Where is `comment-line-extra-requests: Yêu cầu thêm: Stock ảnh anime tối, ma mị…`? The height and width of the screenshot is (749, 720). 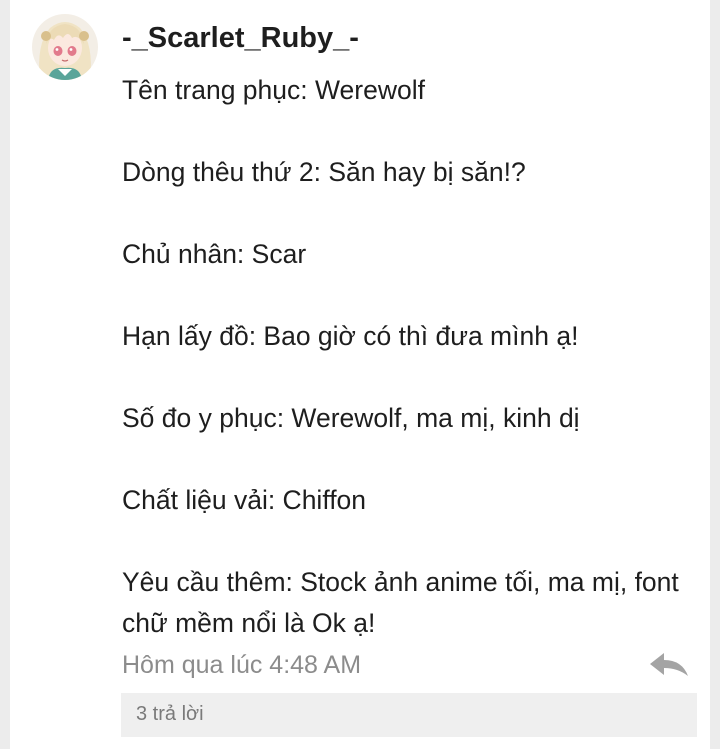 comment-line-extra-requests: Yêu cầu thêm: Stock ảnh anime tối, ma mị… is located at coordinates (400, 602).